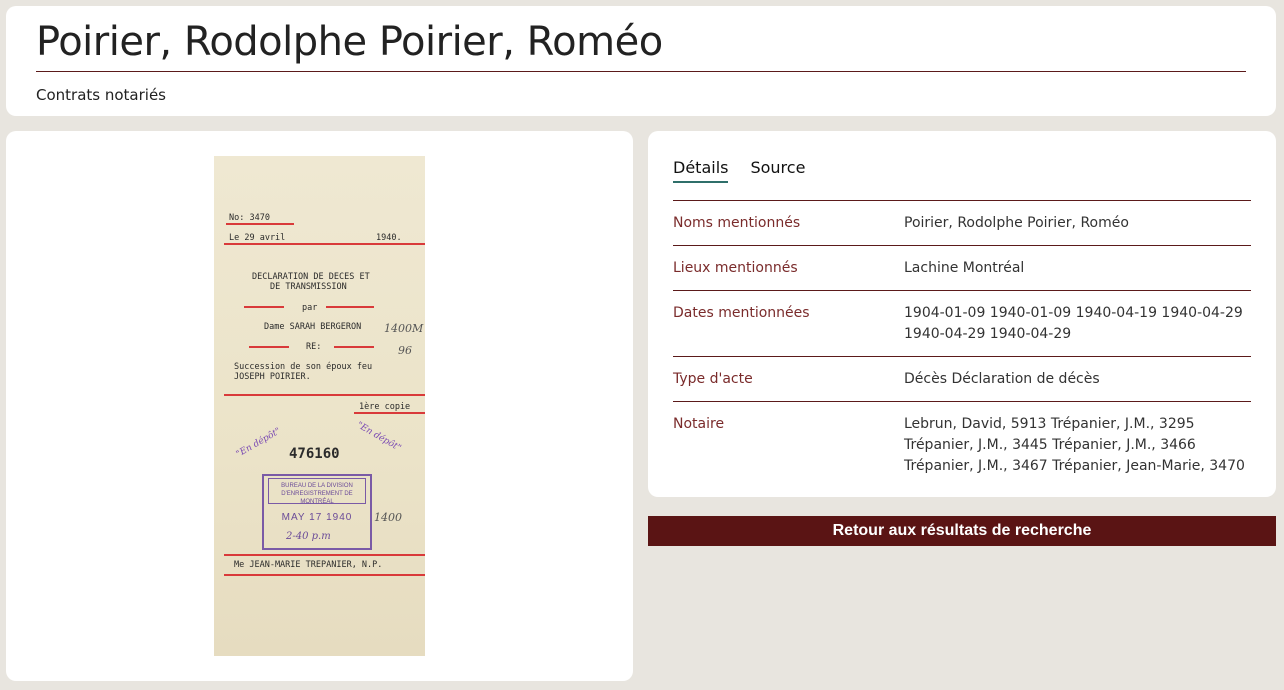 Image resolution: width=1284 pixels, height=690 pixels. What do you see at coordinates (101, 95) in the screenshot?
I see `collection-name: Contrats notariés` at bounding box center [101, 95].